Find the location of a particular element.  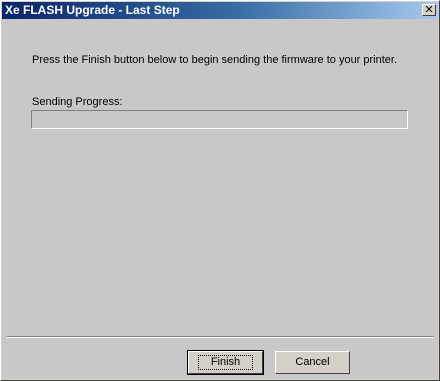

finish-button: Finish is located at coordinates (225, 362).